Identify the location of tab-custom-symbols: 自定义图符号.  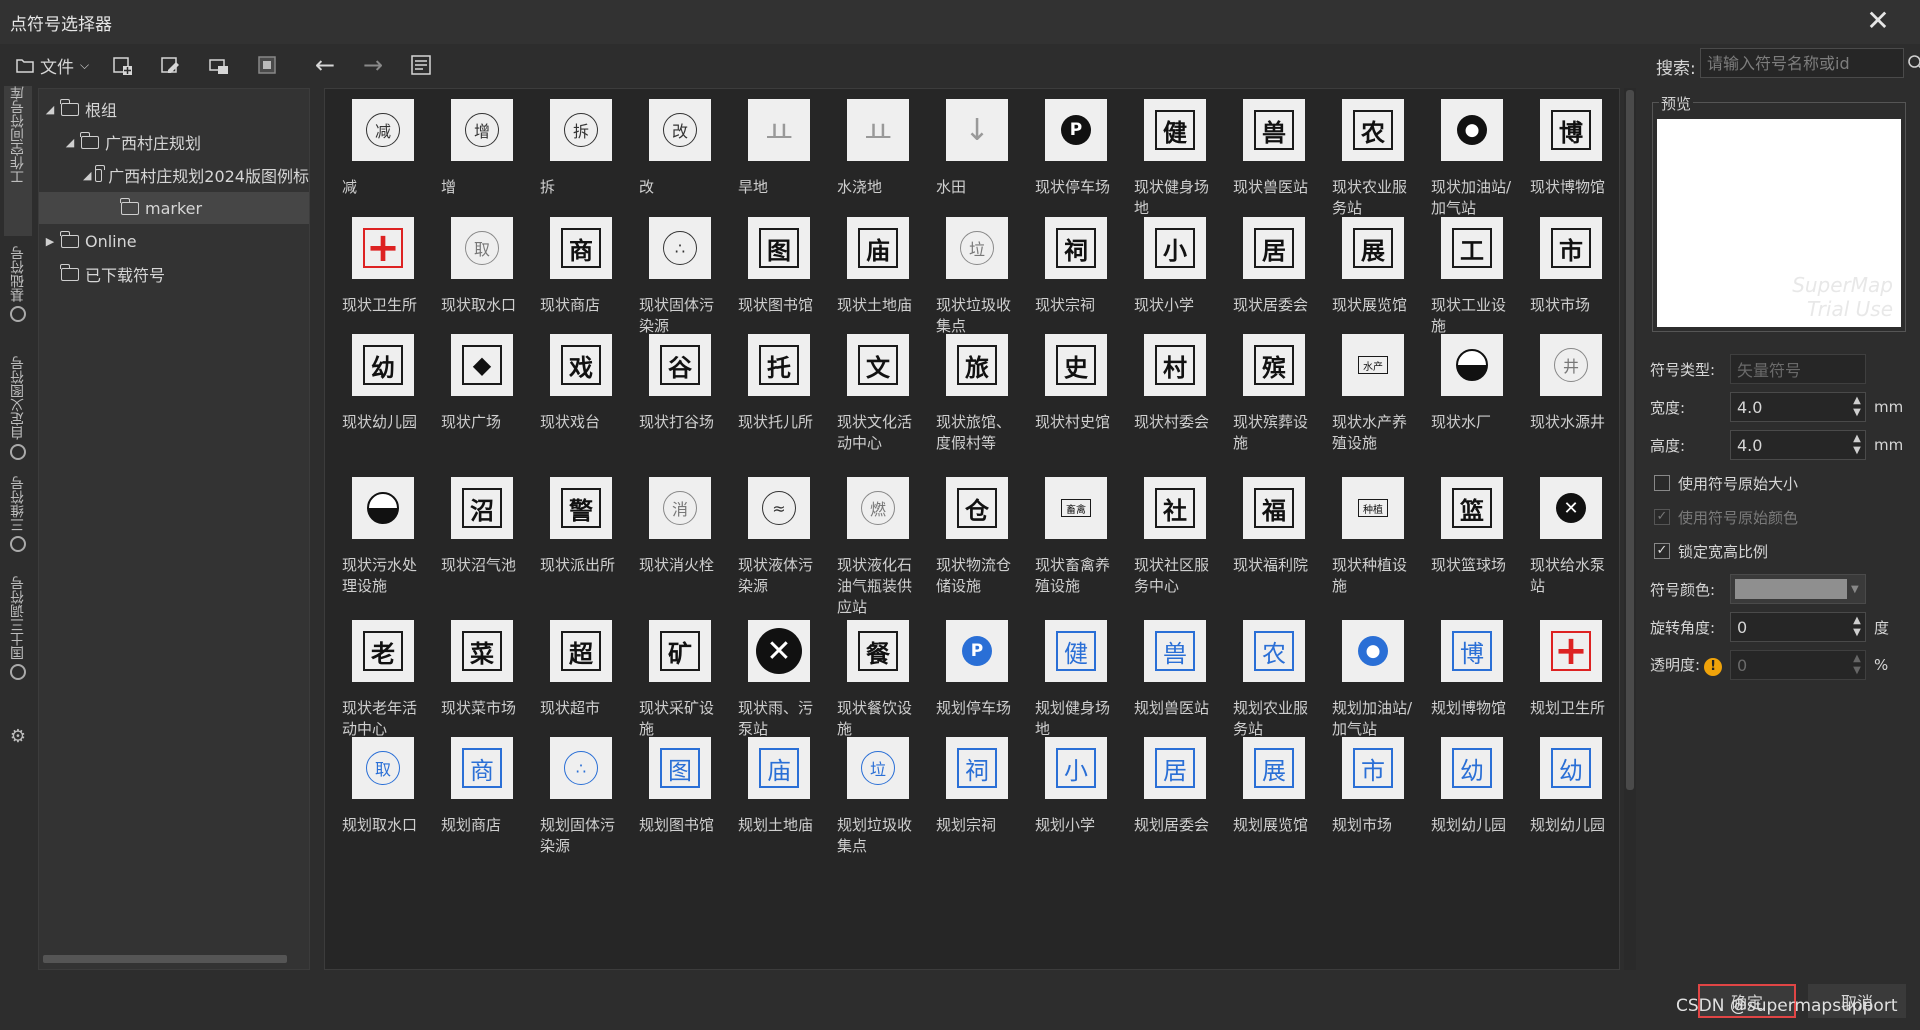
(18, 411).